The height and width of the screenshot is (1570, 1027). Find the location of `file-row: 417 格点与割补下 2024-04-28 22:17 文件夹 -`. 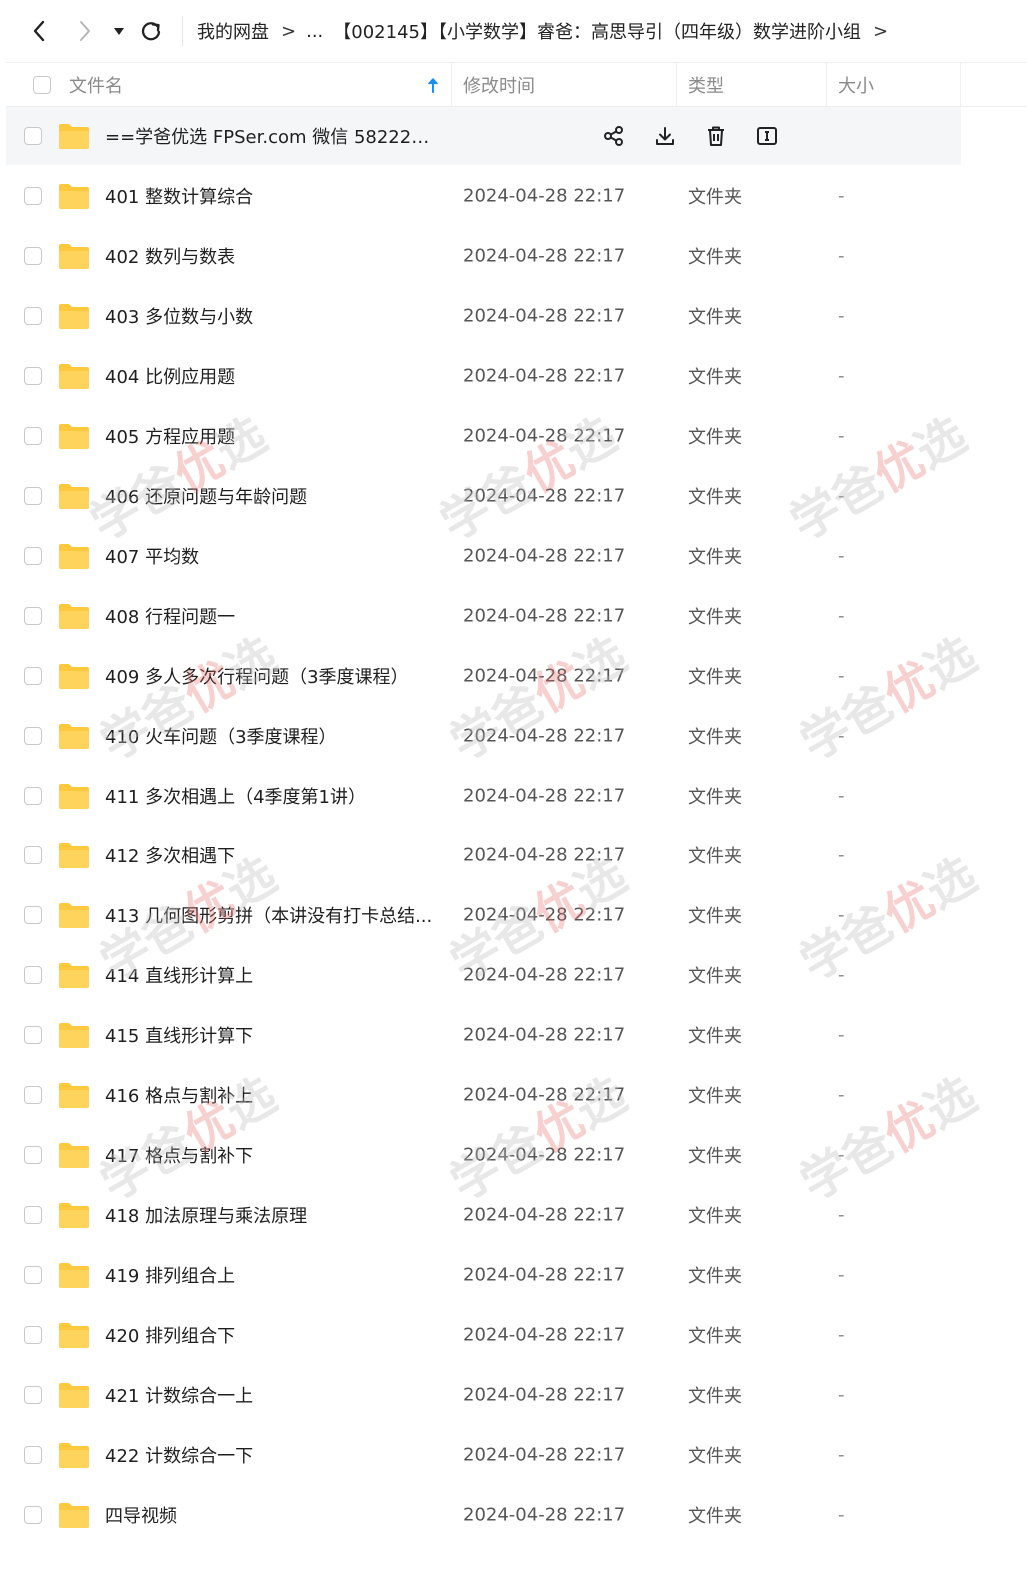

file-row: 417 格点与割补下 2024-04-28 22:17 文件夹 - is located at coordinates (483, 1155).